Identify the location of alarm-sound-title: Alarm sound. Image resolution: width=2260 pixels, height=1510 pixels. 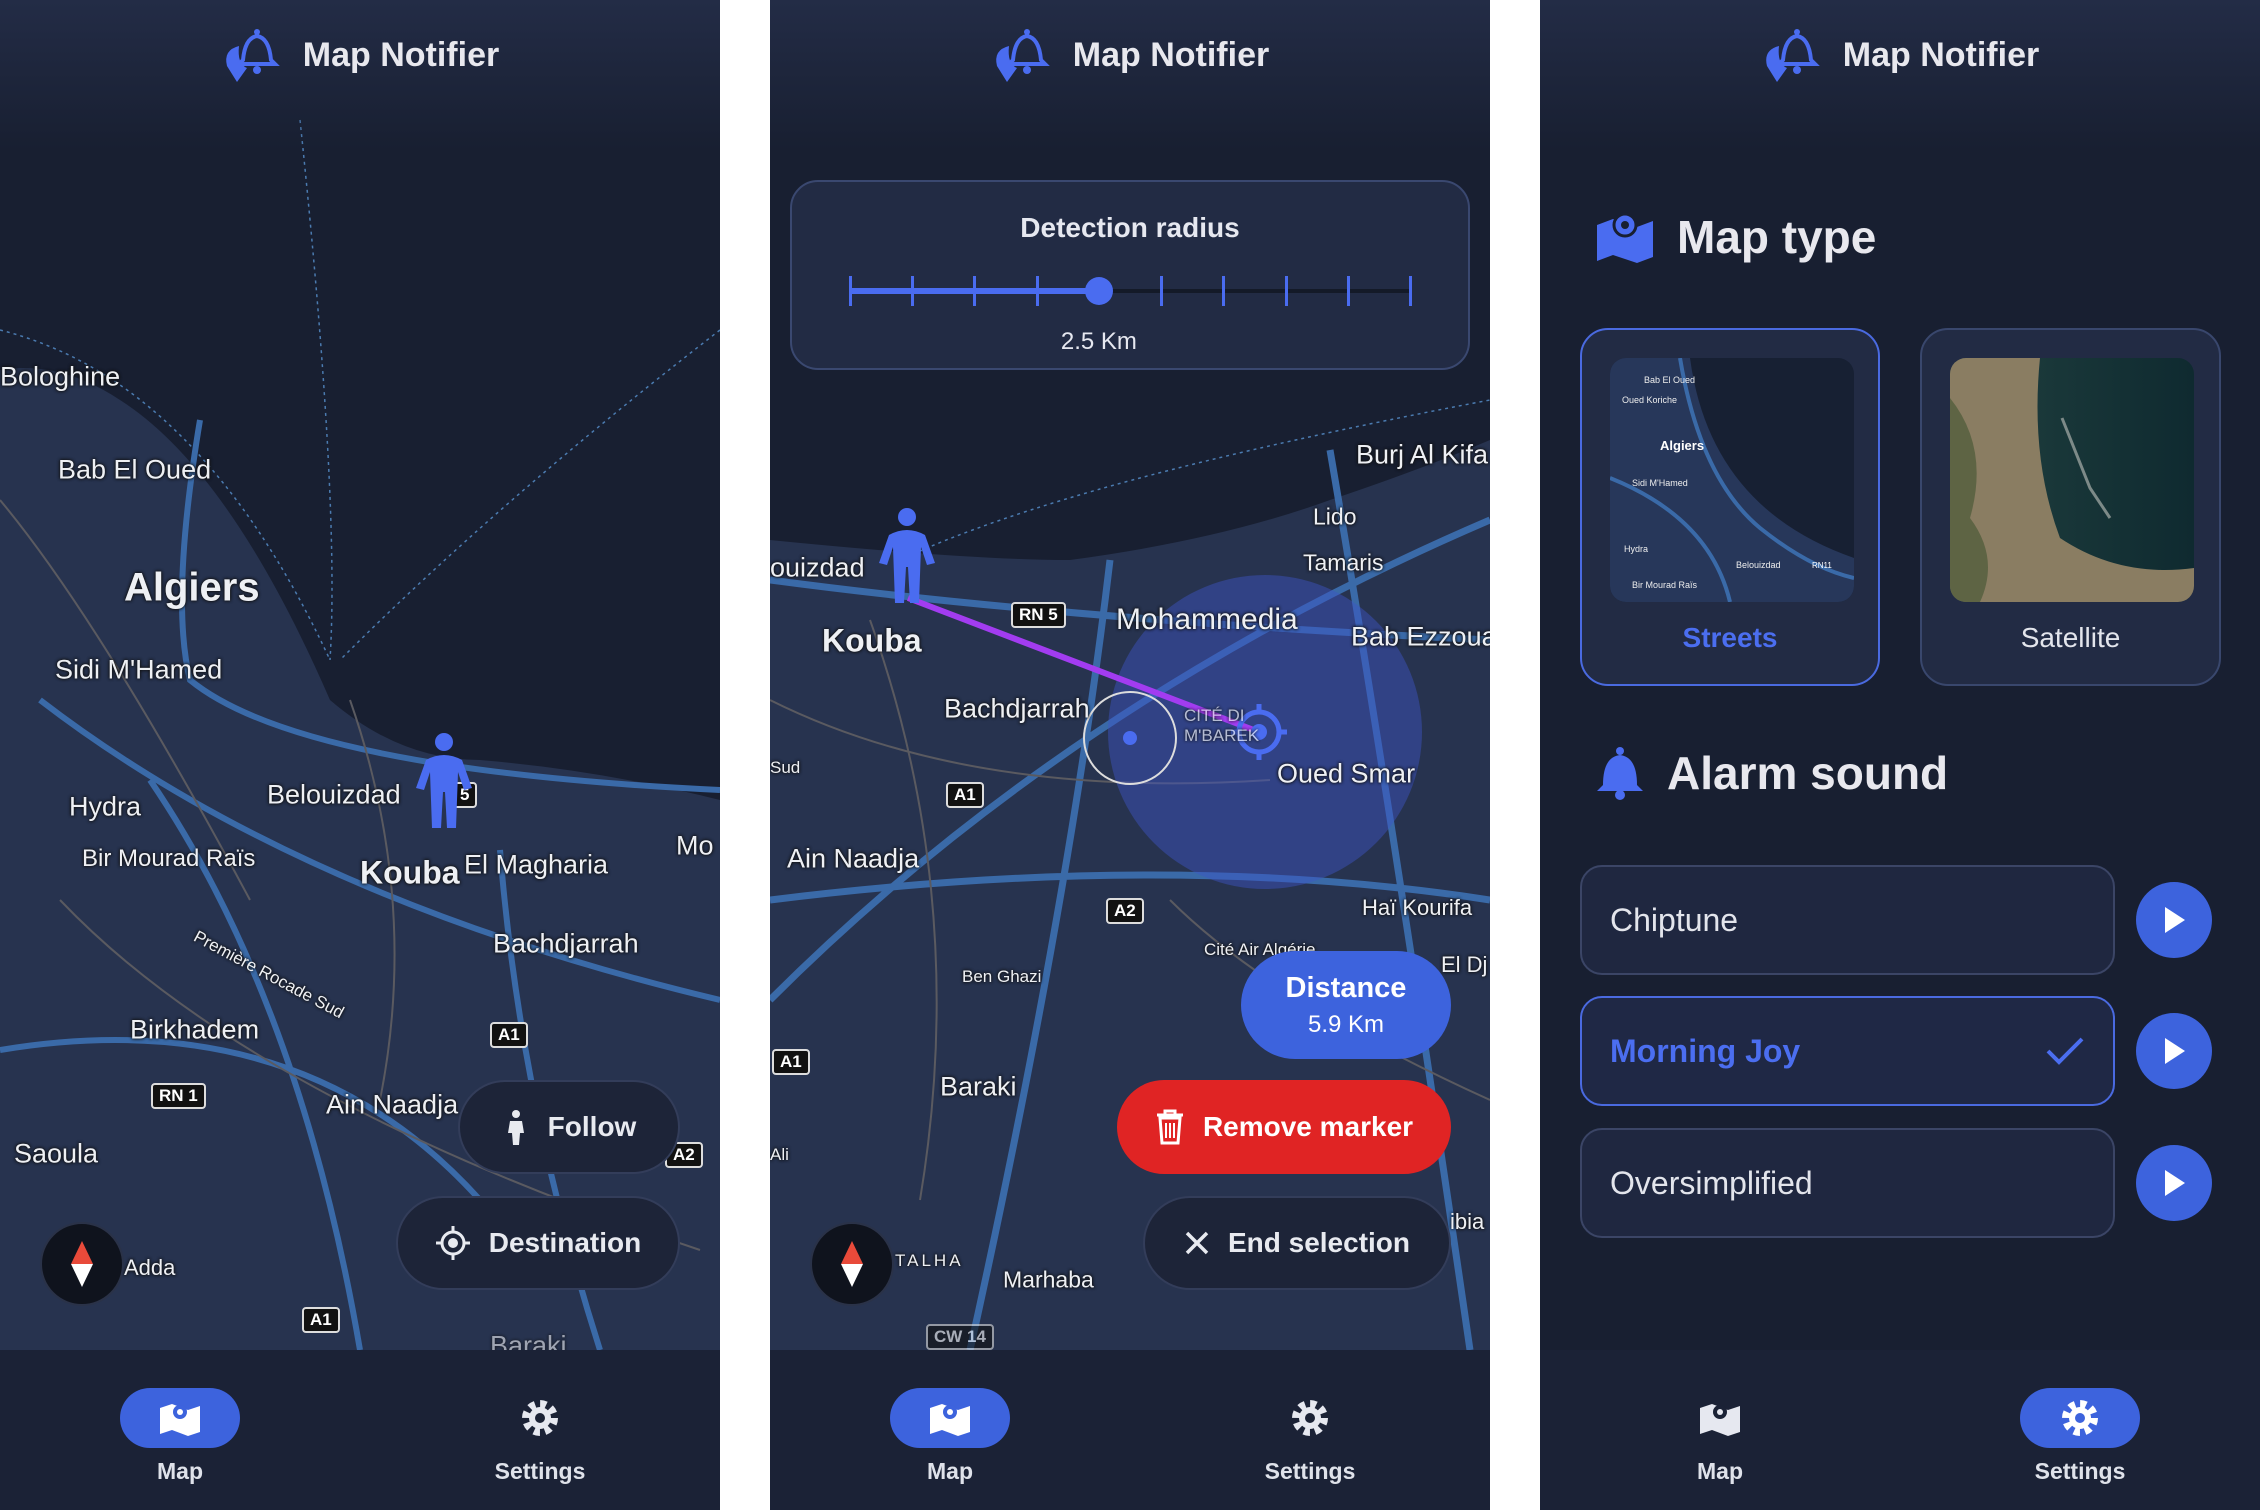
(1808, 773).